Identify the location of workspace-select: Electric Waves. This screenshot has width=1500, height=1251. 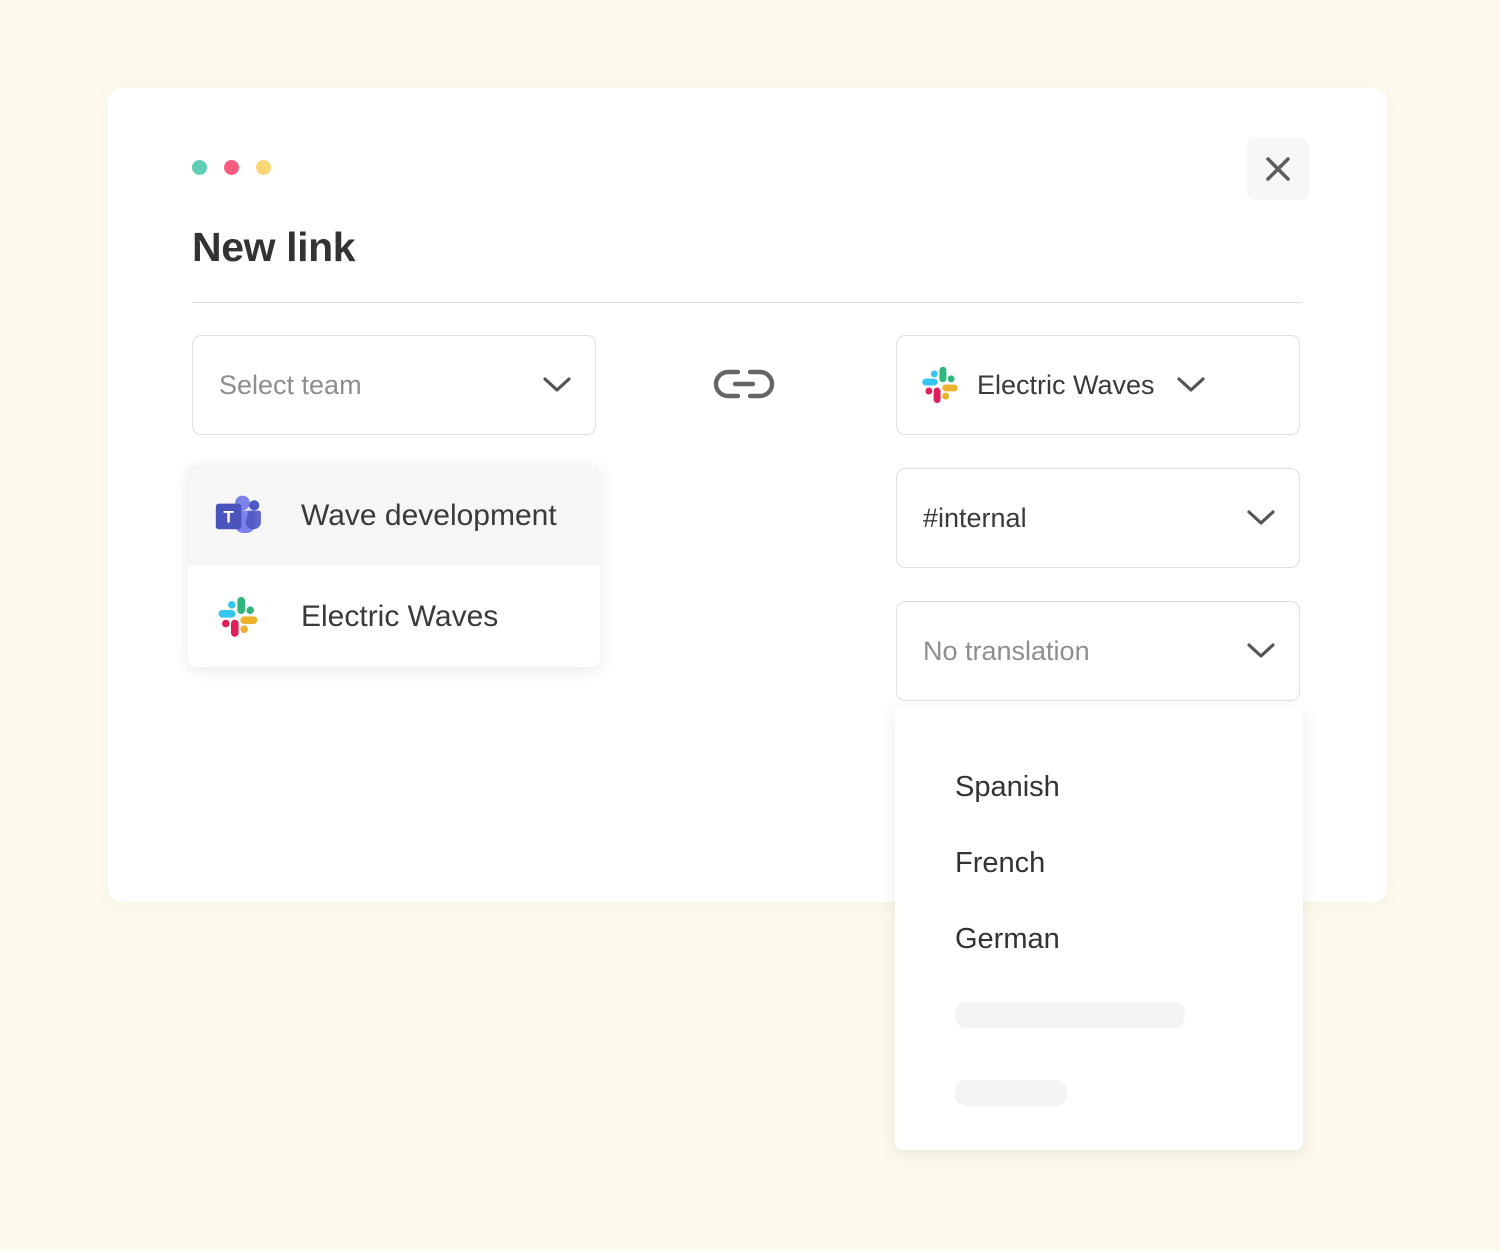
(1098, 385).